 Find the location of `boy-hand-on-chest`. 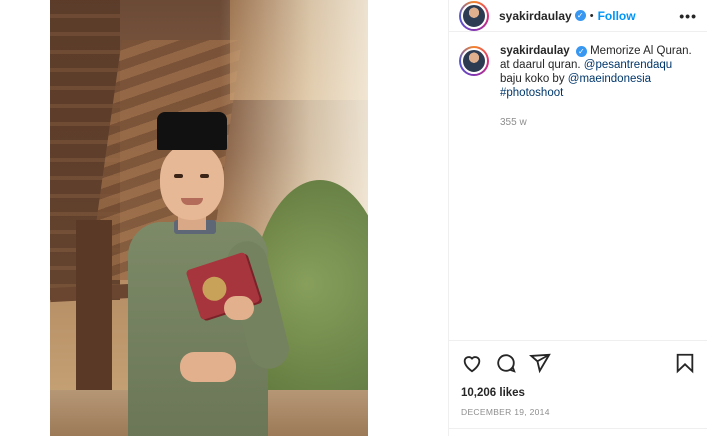

boy-hand-on-chest is located at coordinates (208, 367).